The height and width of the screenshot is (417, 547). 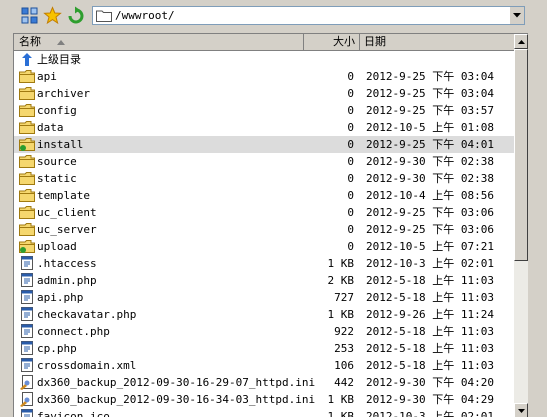 I want to click on file-date: 2012-9-30 下午 04:20, so click(x=430, y=382).